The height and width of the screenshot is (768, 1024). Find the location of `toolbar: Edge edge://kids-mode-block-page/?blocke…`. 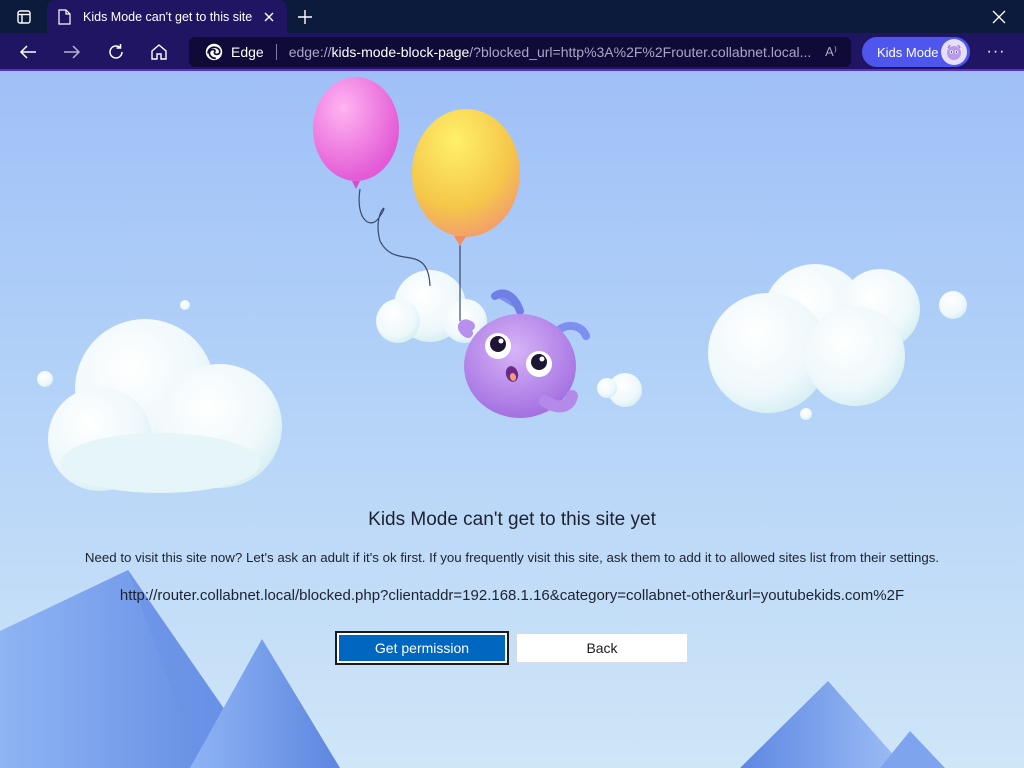

toolbar: Edge edge://kids-mode-block-page/?blocke… is located at coordinates (512, 52).